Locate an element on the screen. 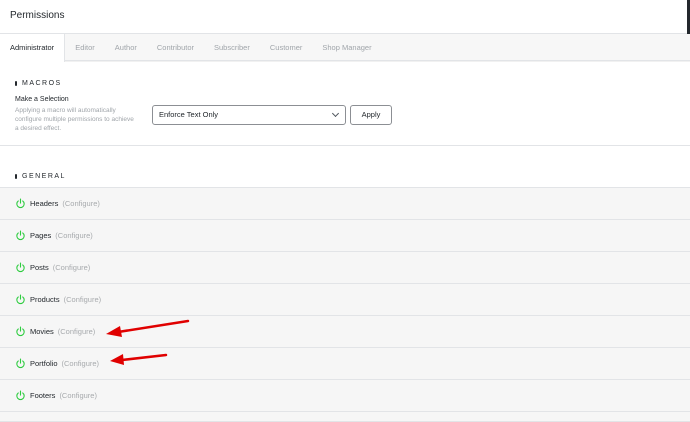  tab-shop-manager: Shop Manager is located at coordinates (346, 47).